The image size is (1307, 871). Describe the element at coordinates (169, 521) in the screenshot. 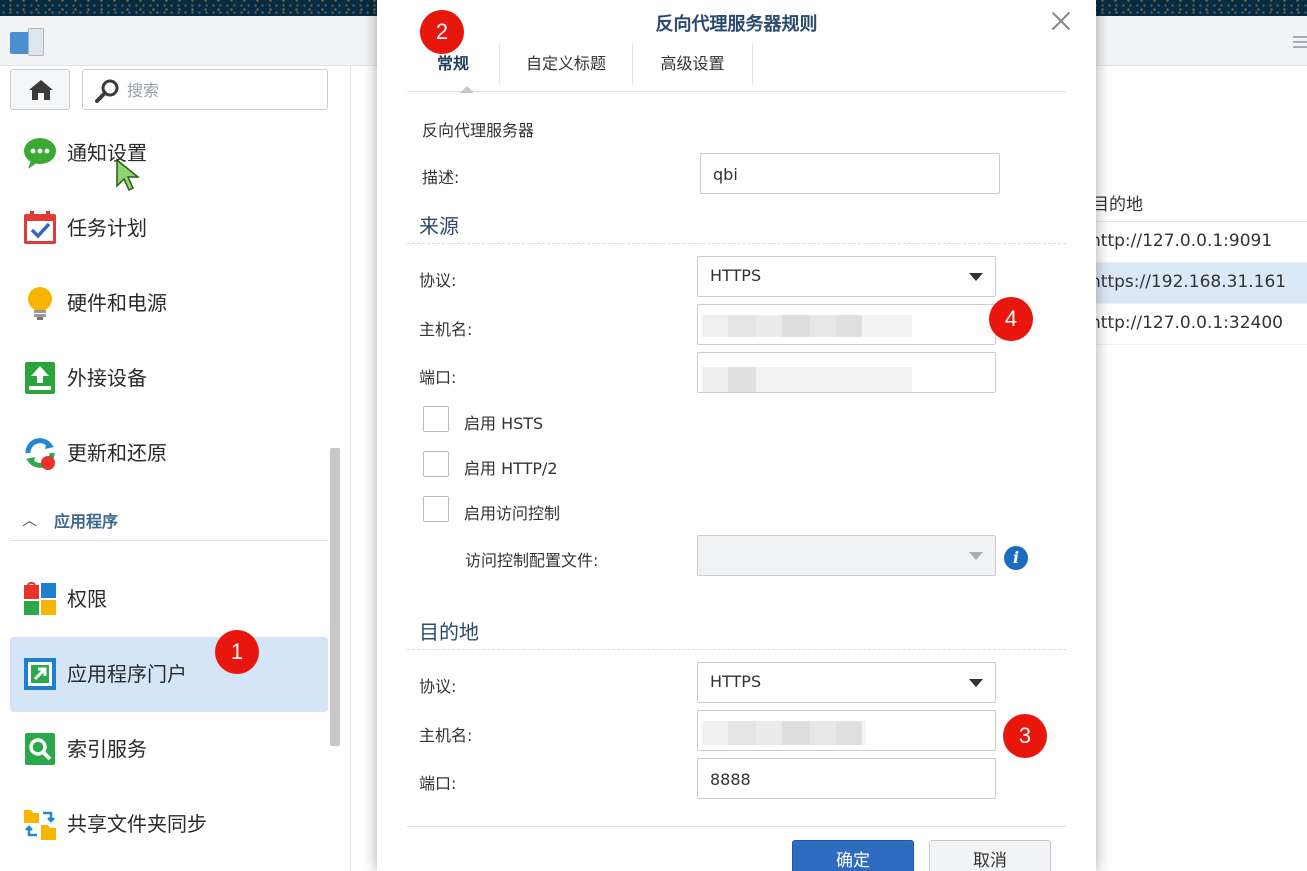

I see `section-header-applications: ︿ 应用程序` at that location.